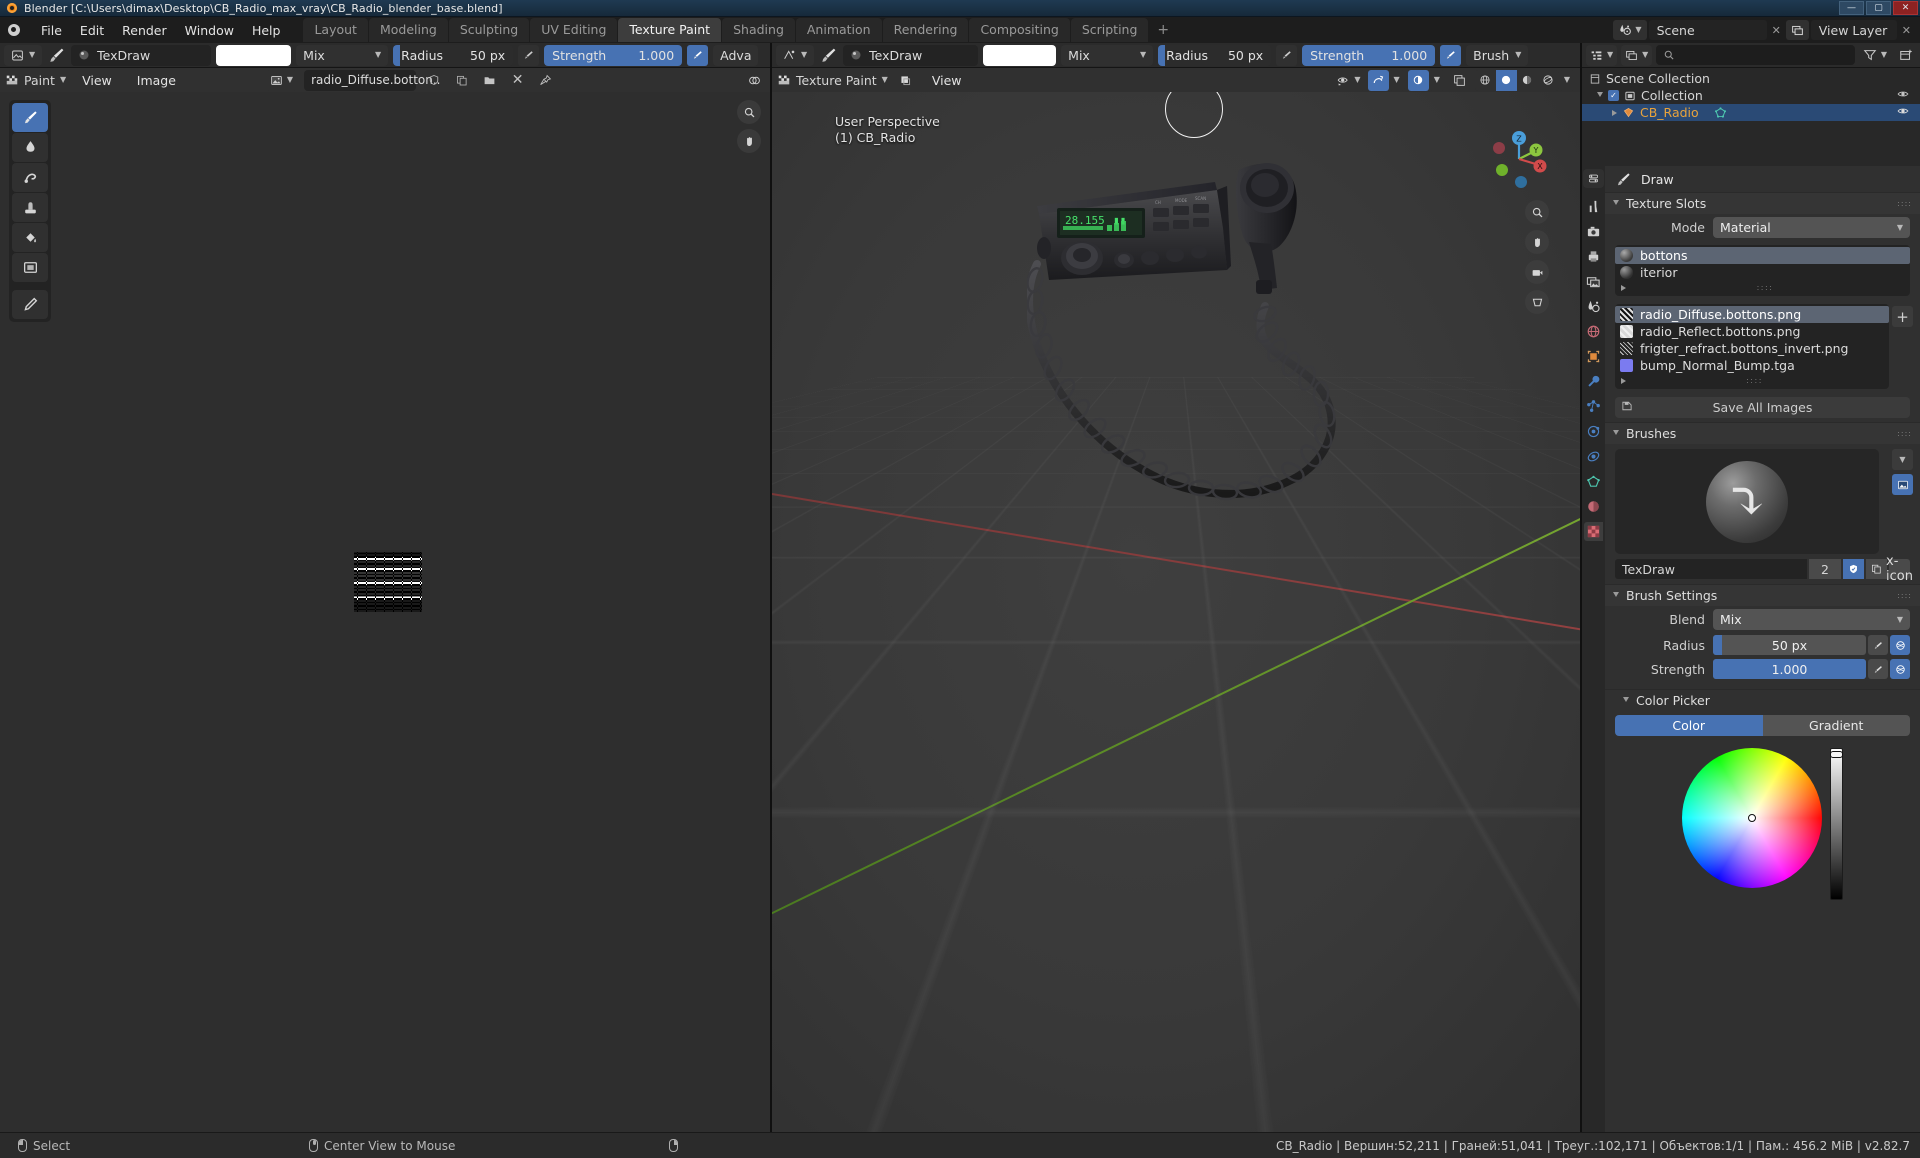  What do you see at coordinates (1762, 407) in the screenshot?
I see `save-all-images-button: Save All Images` at bounding box center [1762, 407].